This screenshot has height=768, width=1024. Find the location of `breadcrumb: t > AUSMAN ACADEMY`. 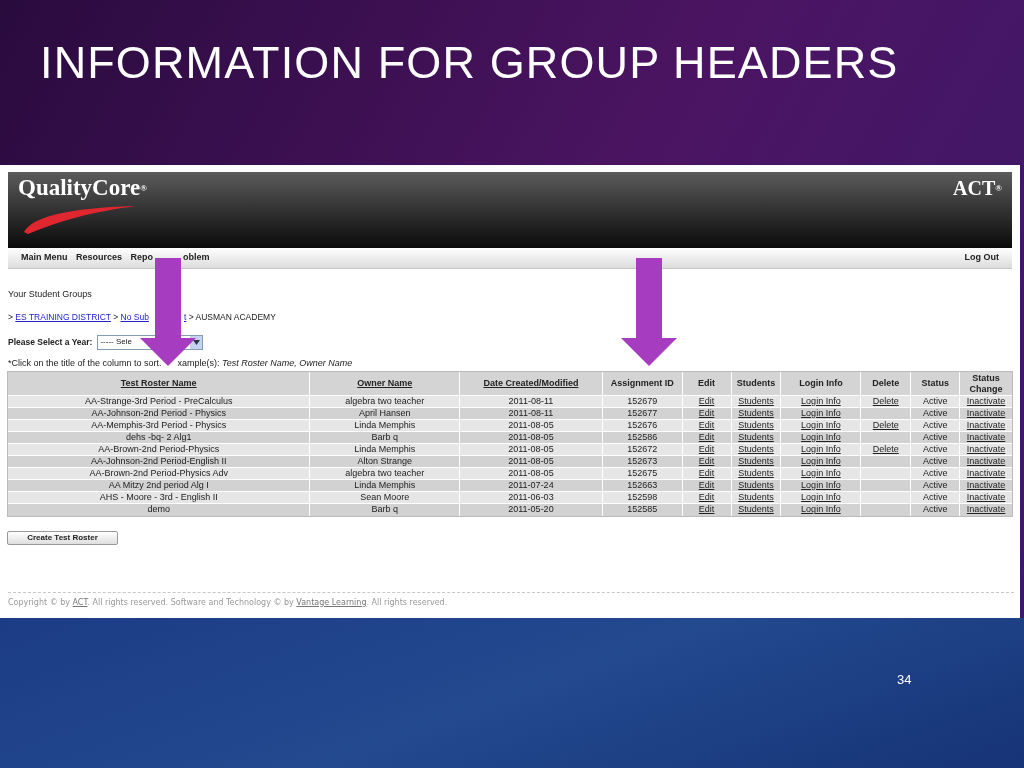

breadcrumb: t > AUSMAN ACADEMY is located at coordinates (229, 317).